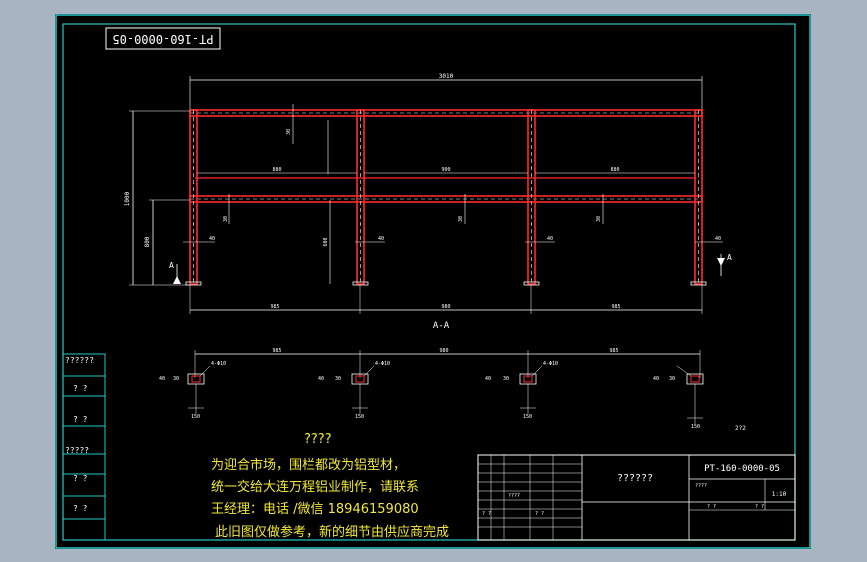 The height and width of the screenshot is (562, 867). What do you see at coordinates (80, 419) in the screenshot?
I see `left-table-cell-3: ? ?` at bounding box center [80, 419].